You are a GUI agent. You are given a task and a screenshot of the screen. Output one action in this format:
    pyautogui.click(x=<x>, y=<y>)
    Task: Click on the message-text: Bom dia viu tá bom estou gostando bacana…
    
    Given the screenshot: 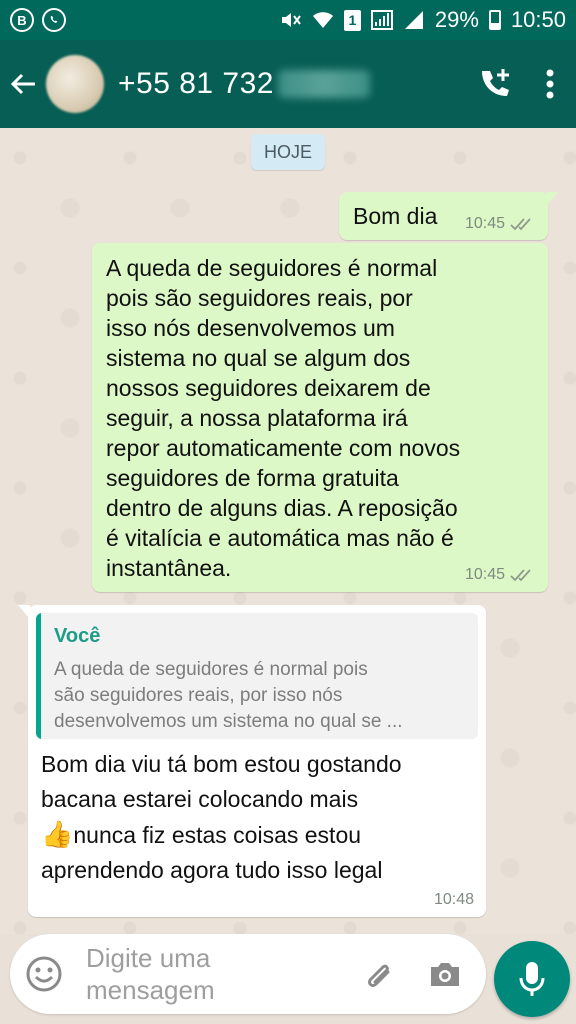 What is the action you would take?
    pyautogui.click(x=221, y=817)
    